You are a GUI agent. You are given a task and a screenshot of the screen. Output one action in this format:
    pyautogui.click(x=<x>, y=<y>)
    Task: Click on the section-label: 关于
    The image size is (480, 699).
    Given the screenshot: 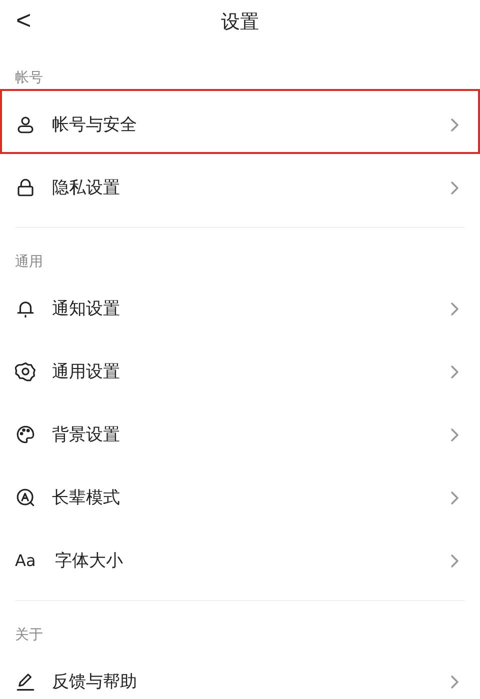 What is the action you would take?
    pyautogui.click(x=29, y=635)
    